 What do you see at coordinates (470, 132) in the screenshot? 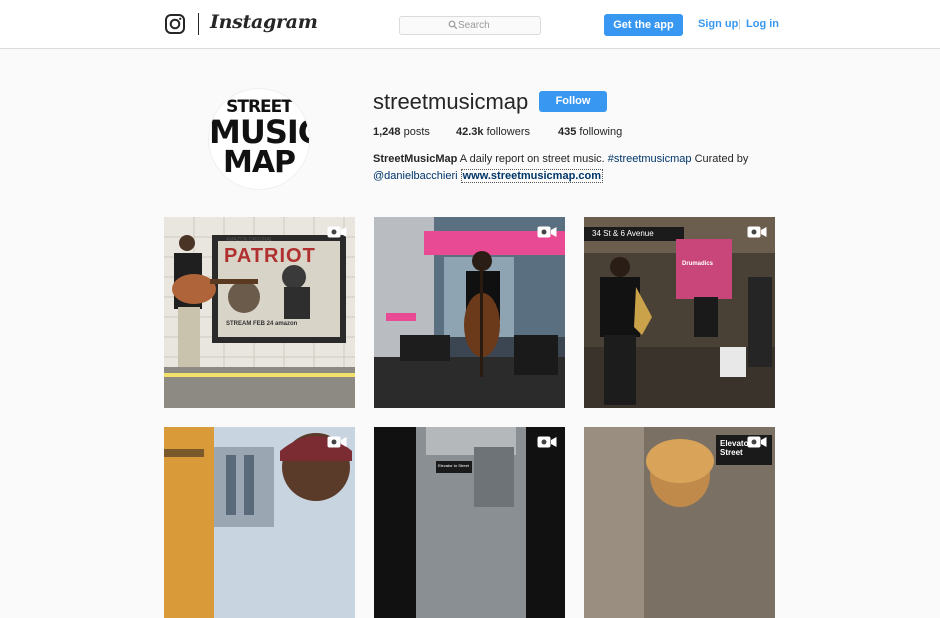
I see `followers-count-value: 42.3k` at bounding box center [470, 132].